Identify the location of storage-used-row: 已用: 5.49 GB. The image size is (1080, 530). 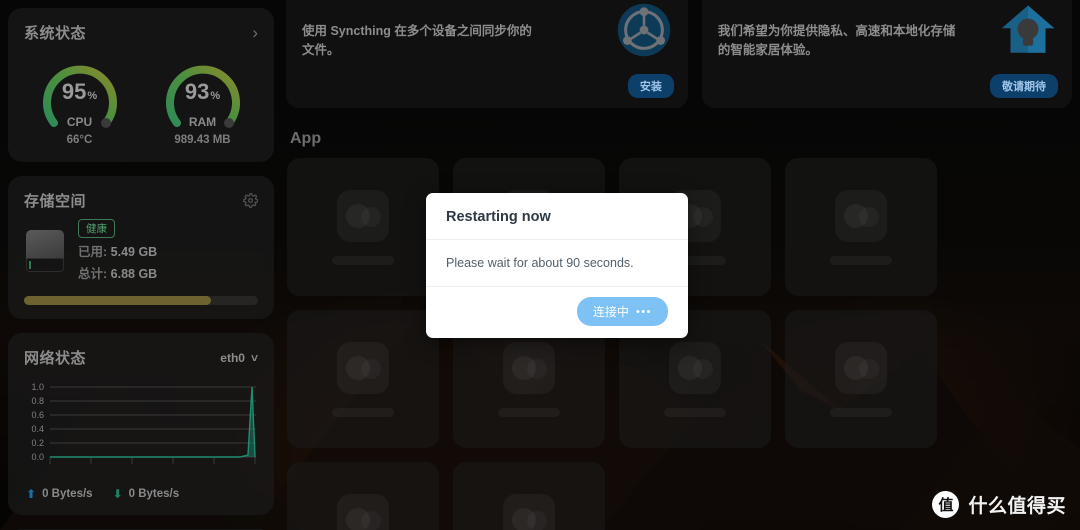
(118, 252).